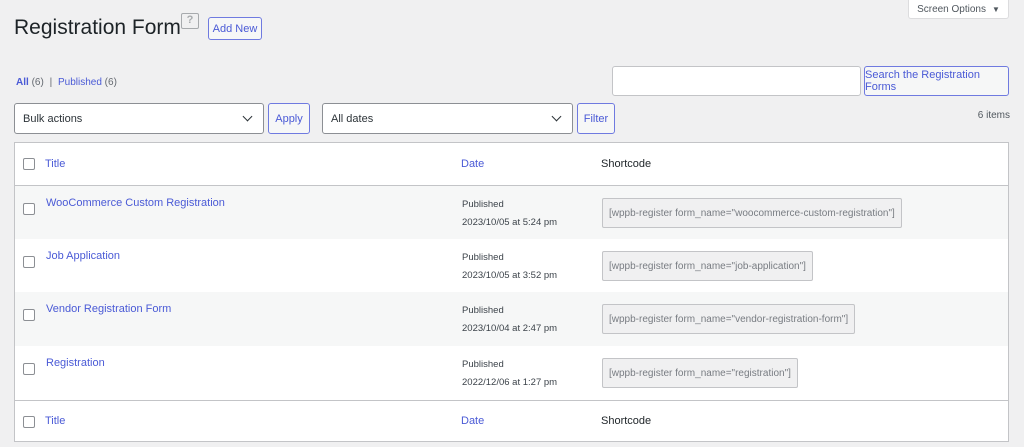 The image size is (1024, 447). What do you see at coordinates (29, 164) in the screenshot?
I see `select-all-checkbox` at bounding box center [29, 164].